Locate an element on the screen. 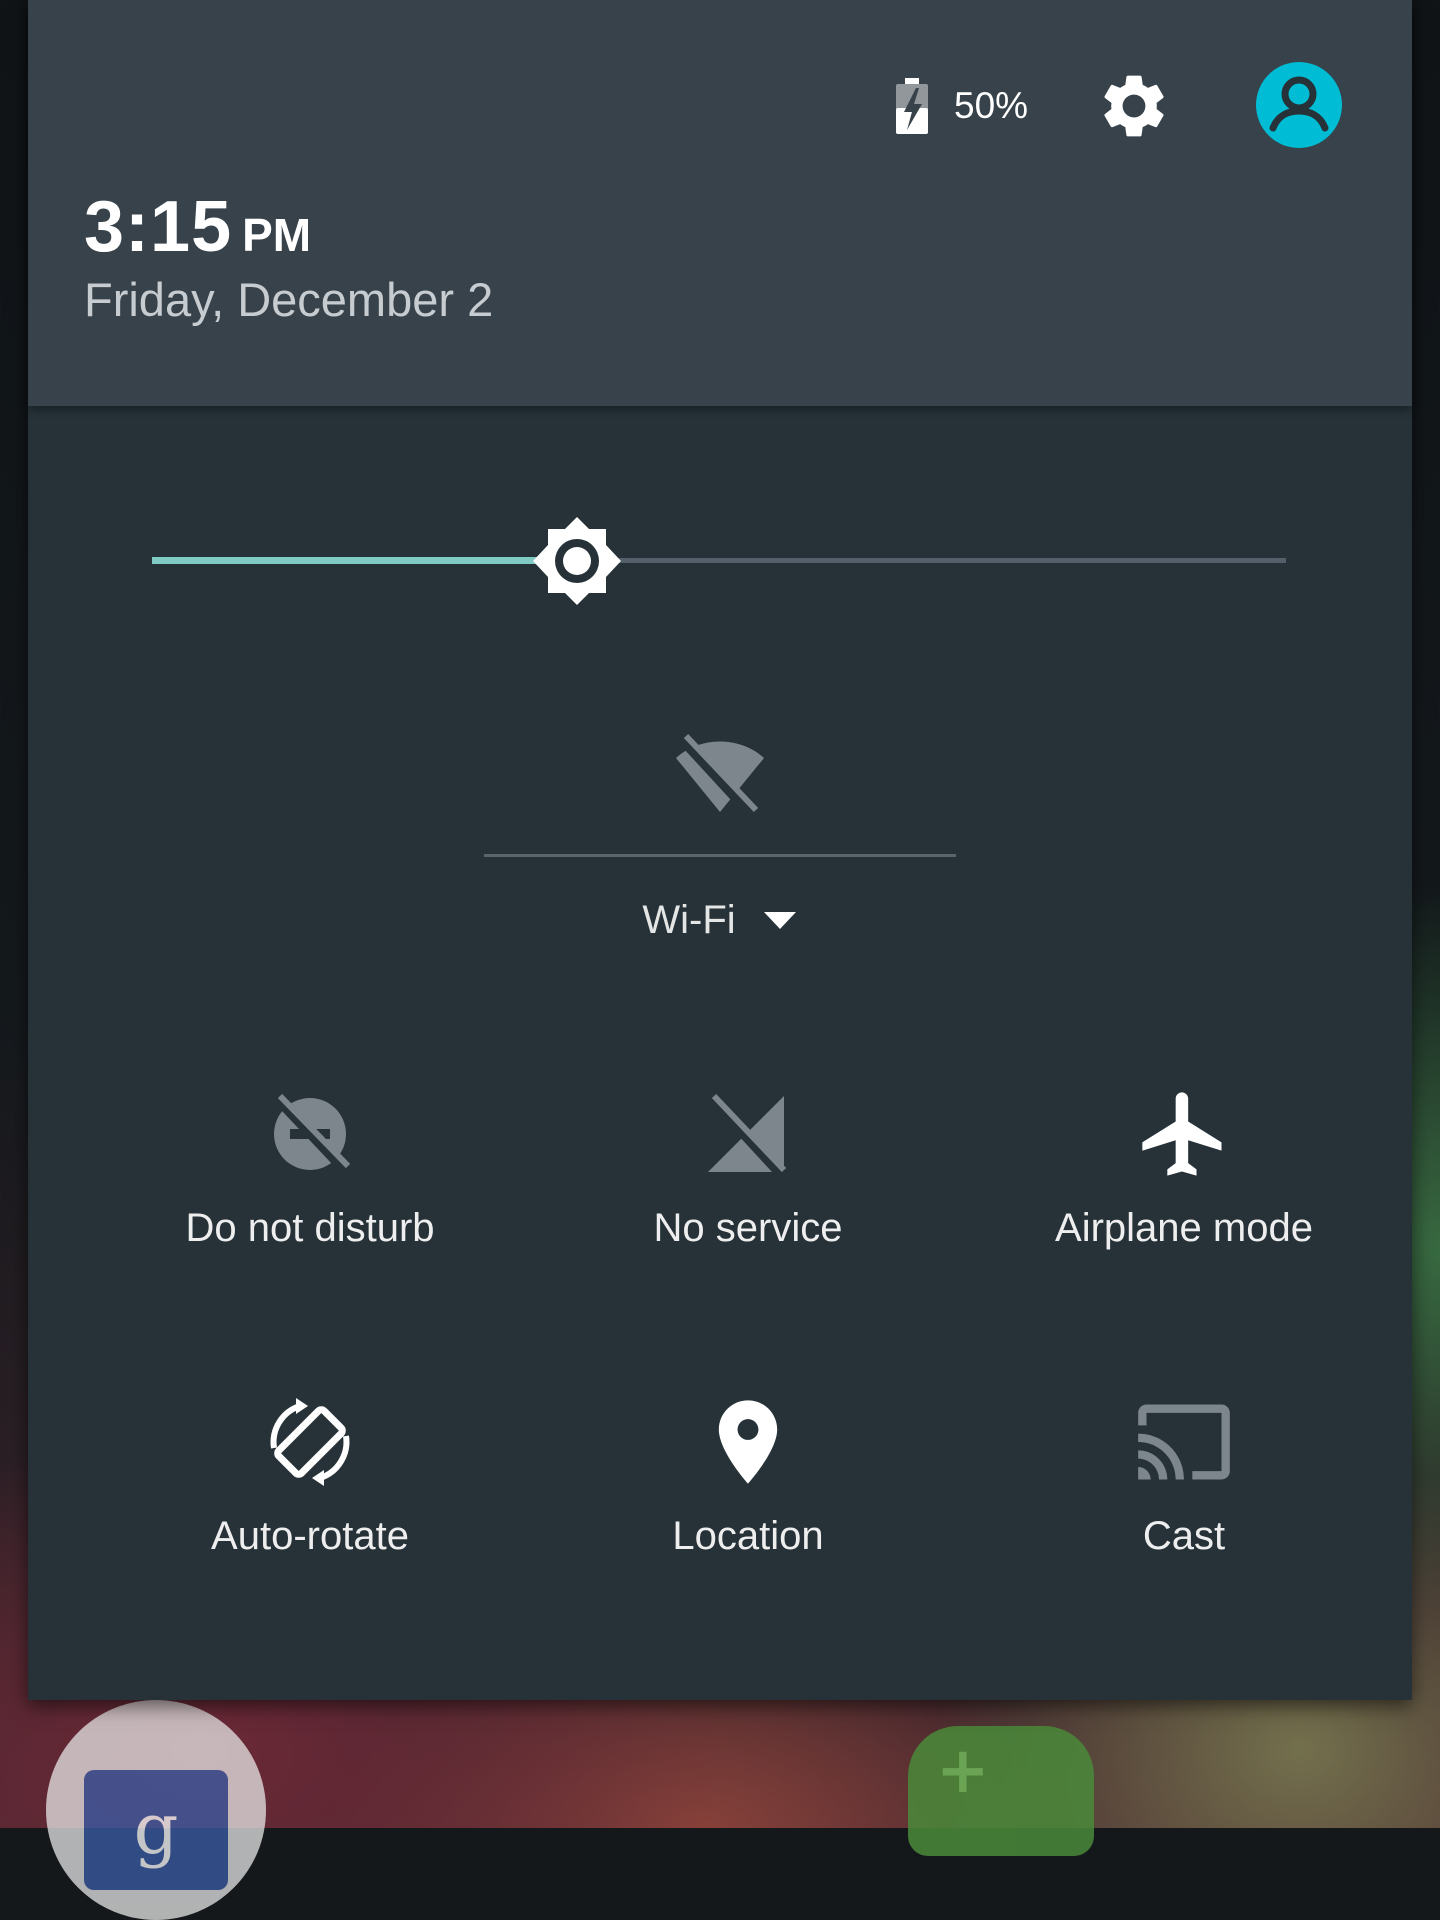  auto-rotate-icon is located at coordinates (310, 1442).